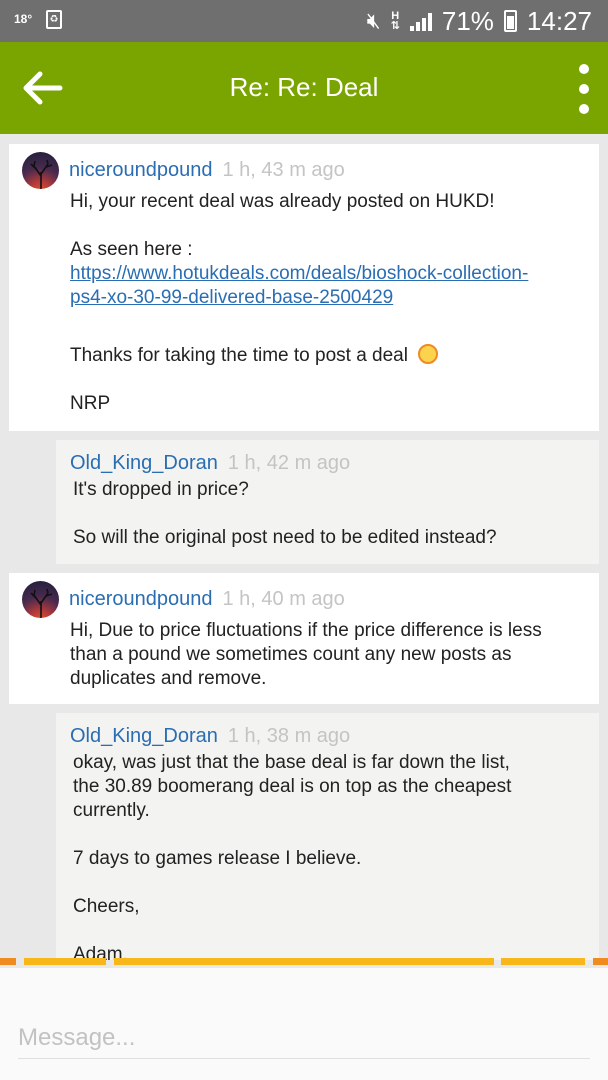  I want to click on message-meta: Old_King_Doran 1 h, 42 m ago, so click(210, 463).